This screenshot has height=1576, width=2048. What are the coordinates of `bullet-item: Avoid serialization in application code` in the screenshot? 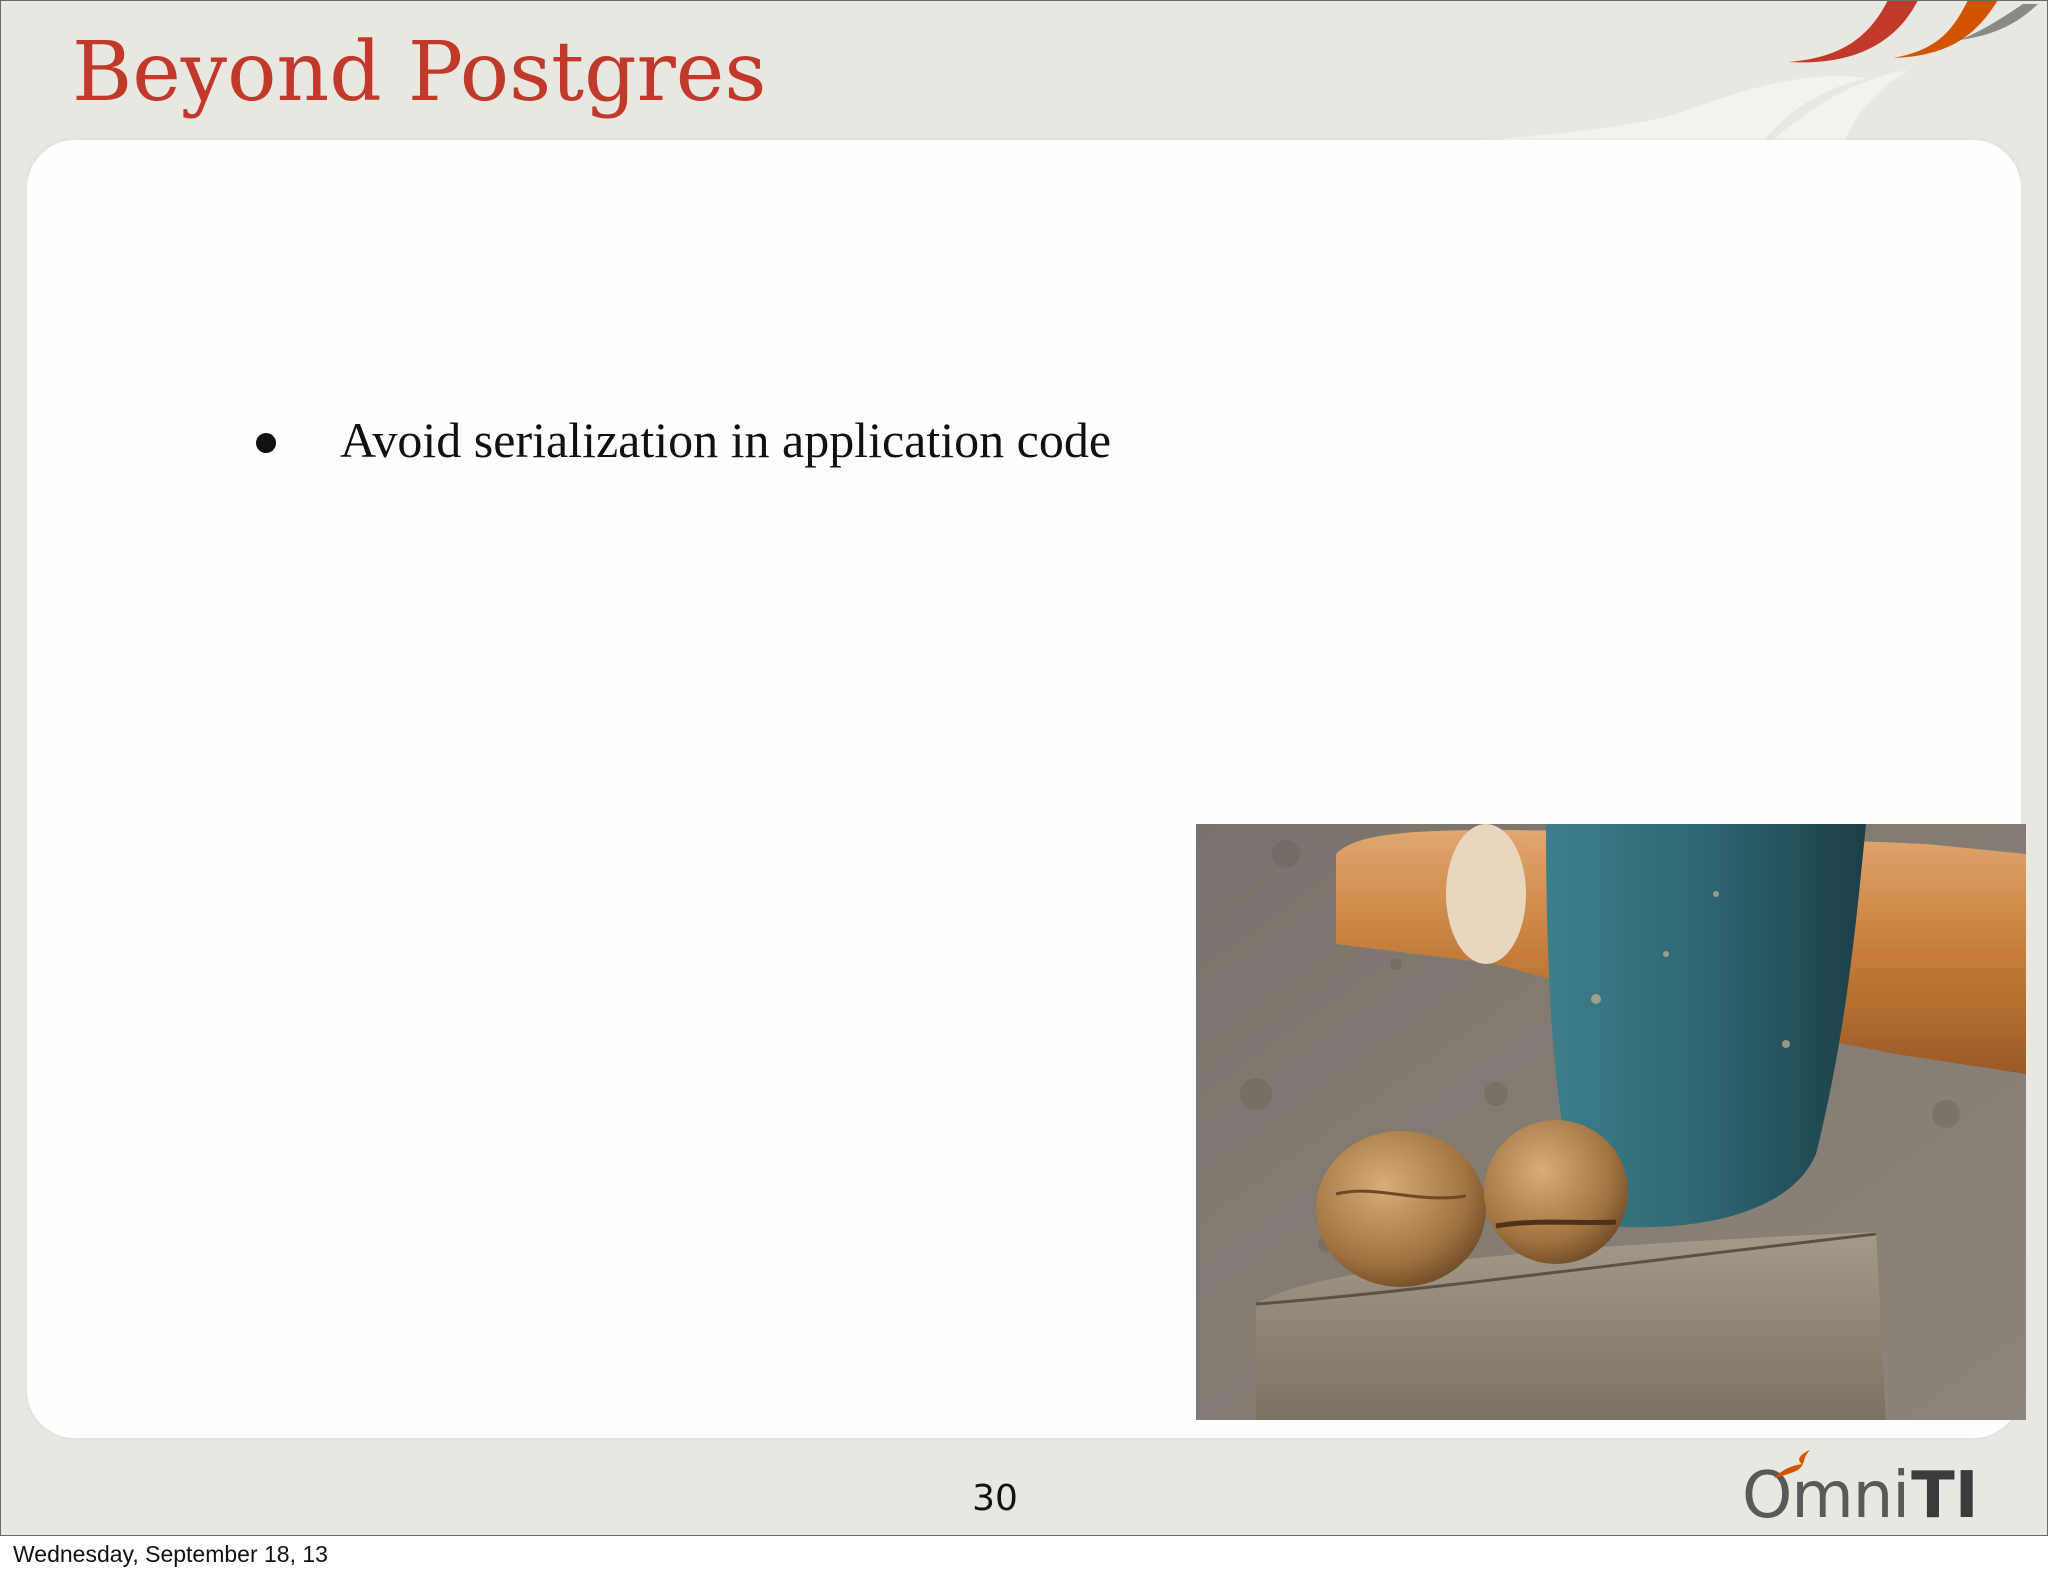 It's located at (680, 440).